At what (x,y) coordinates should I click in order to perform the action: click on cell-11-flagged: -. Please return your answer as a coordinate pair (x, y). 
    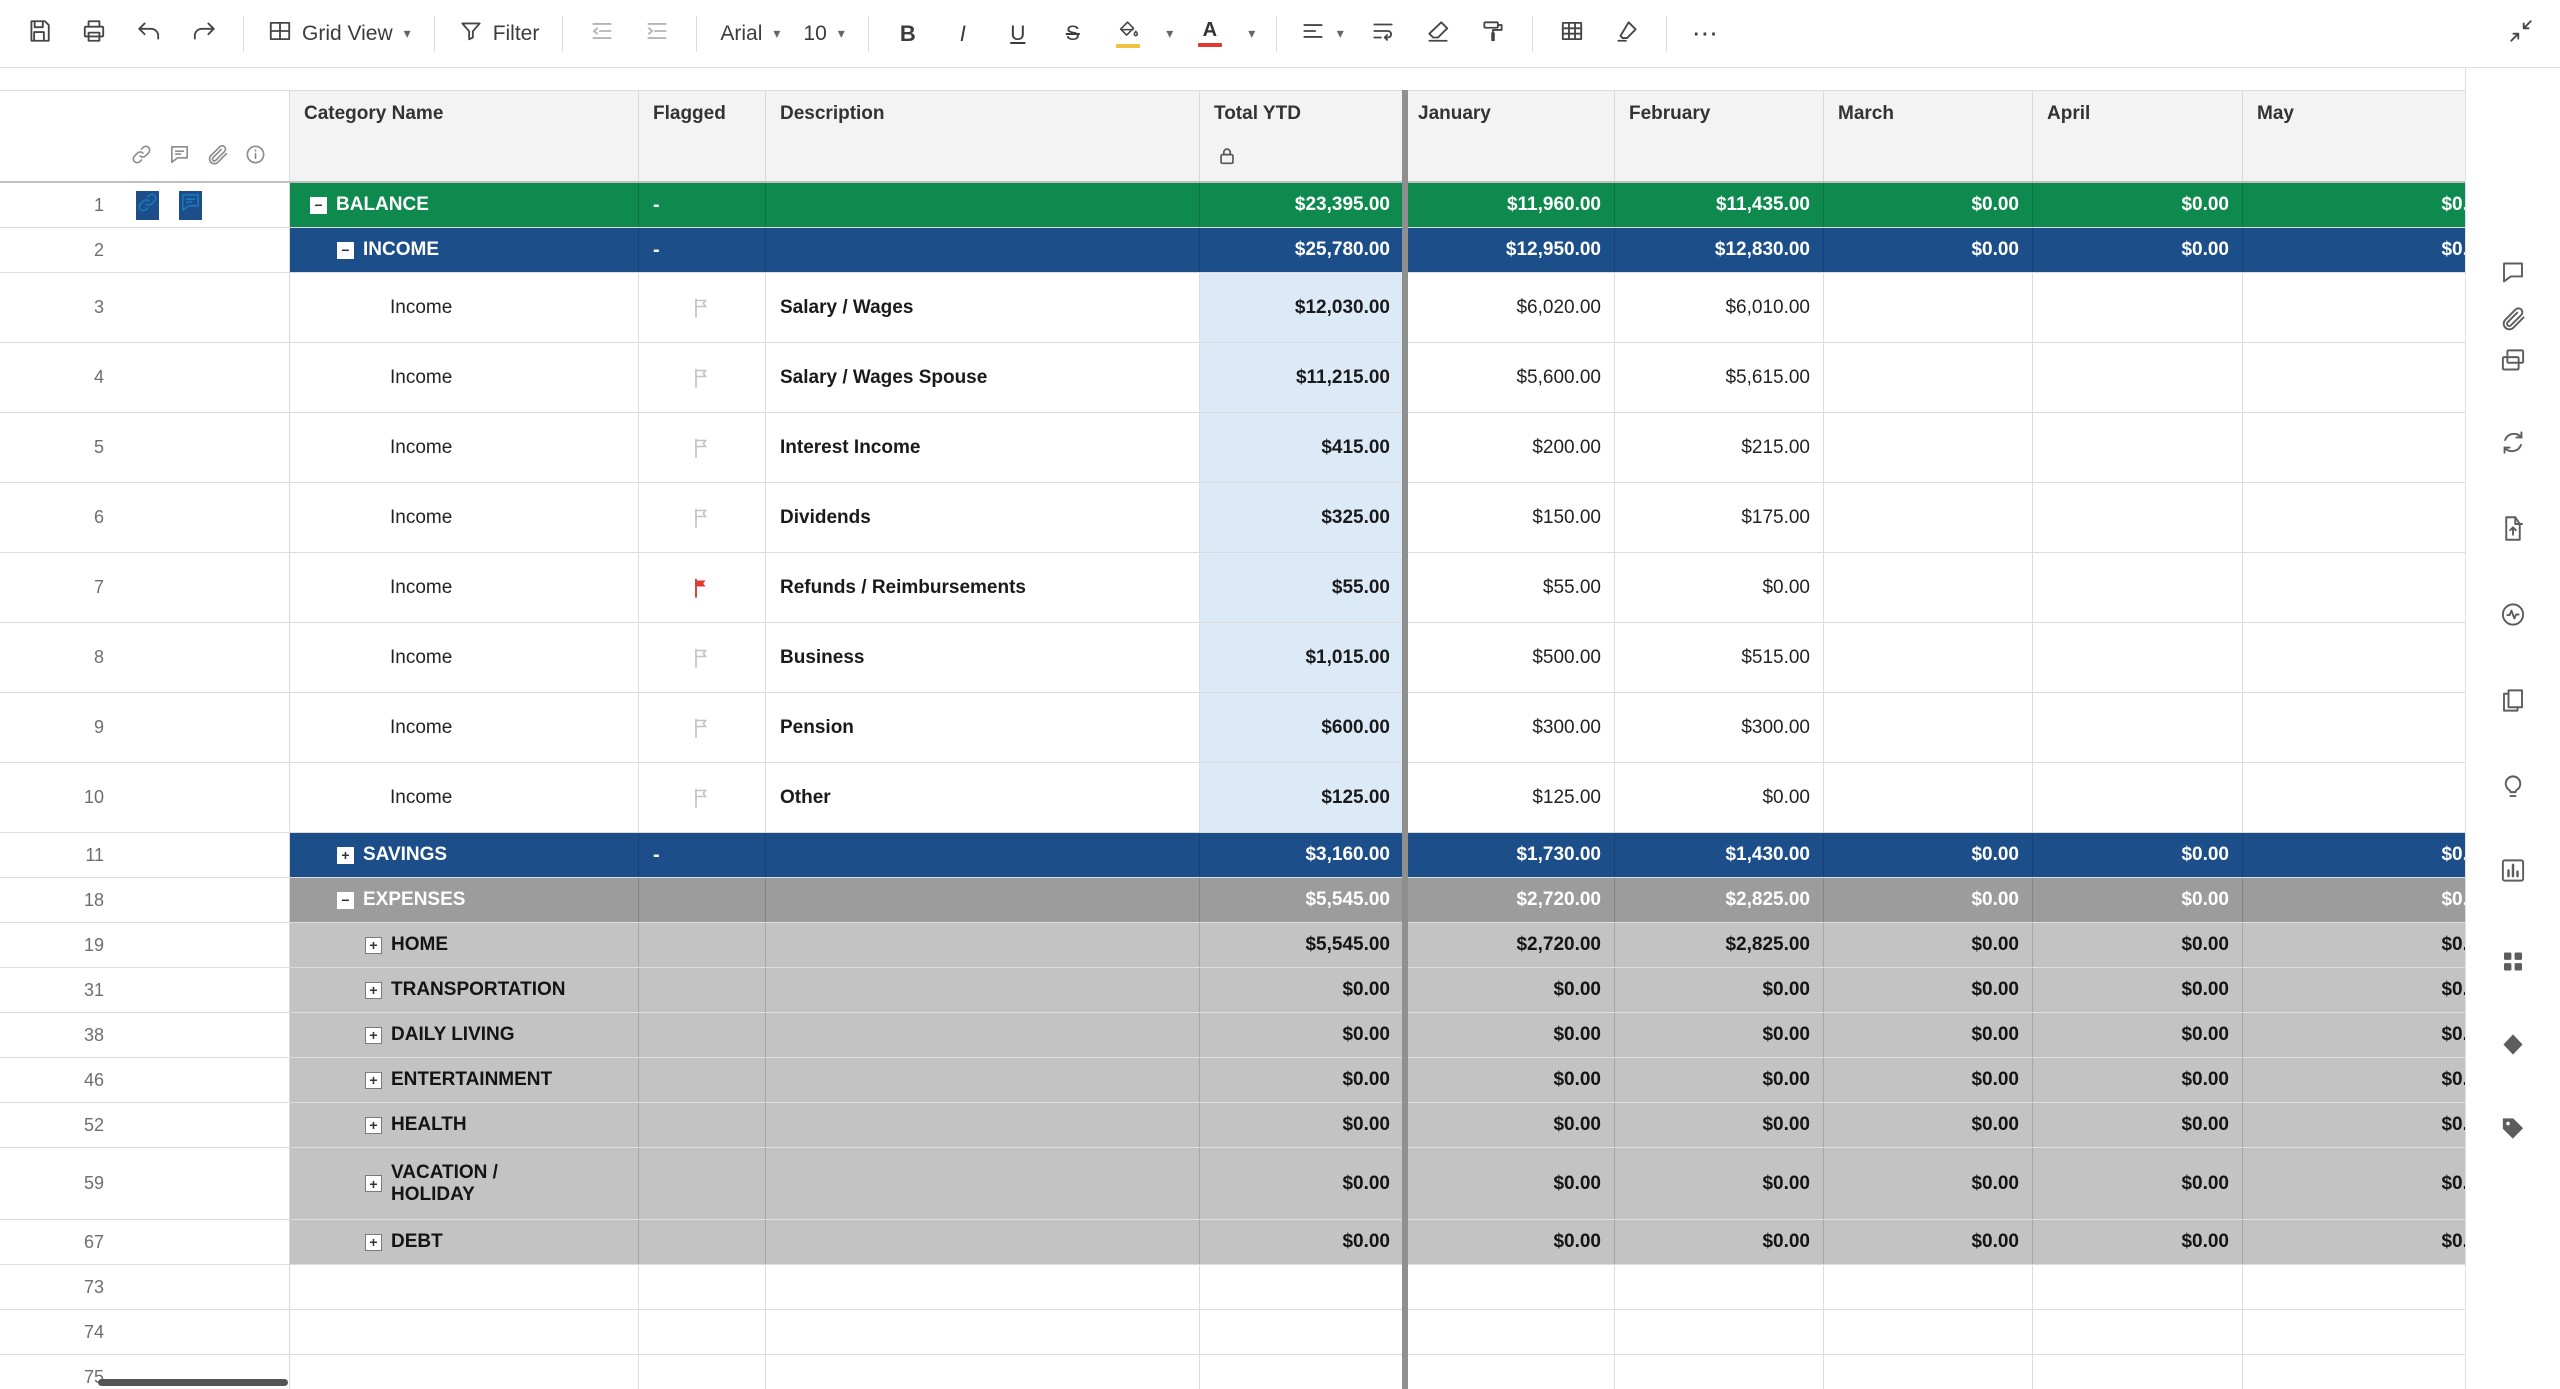
    Looking at the image, I should click on (702, 855).